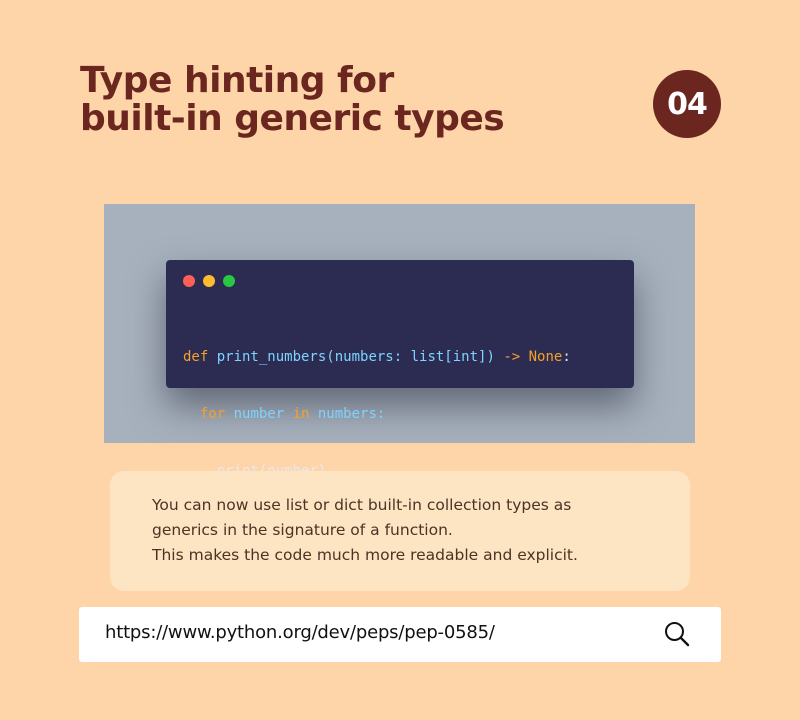 This screenshot has width=800, height=720. I want to click on code-keyword-for: for, so click(212, 414).